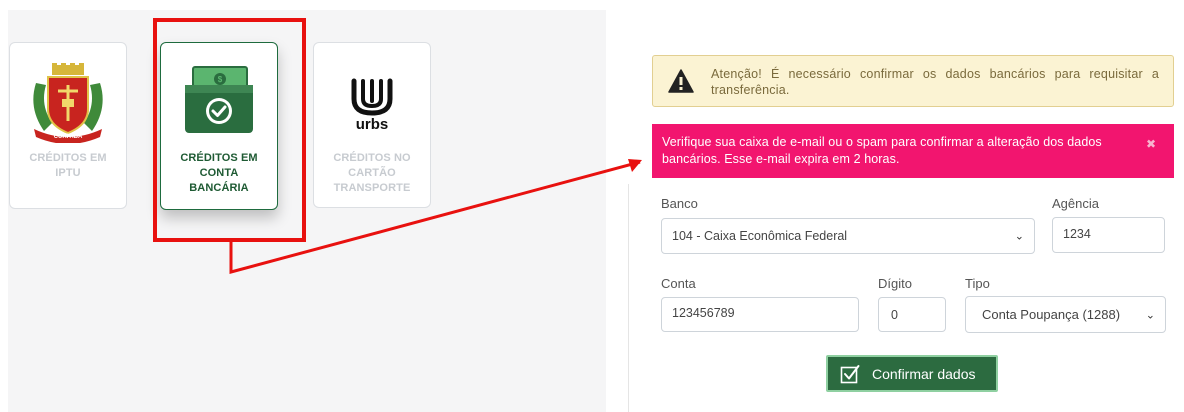  What do you see at coordinates (895, 283) in the screenshot?
I see `digito-label: Dígito` at bounding box center [895, 283].